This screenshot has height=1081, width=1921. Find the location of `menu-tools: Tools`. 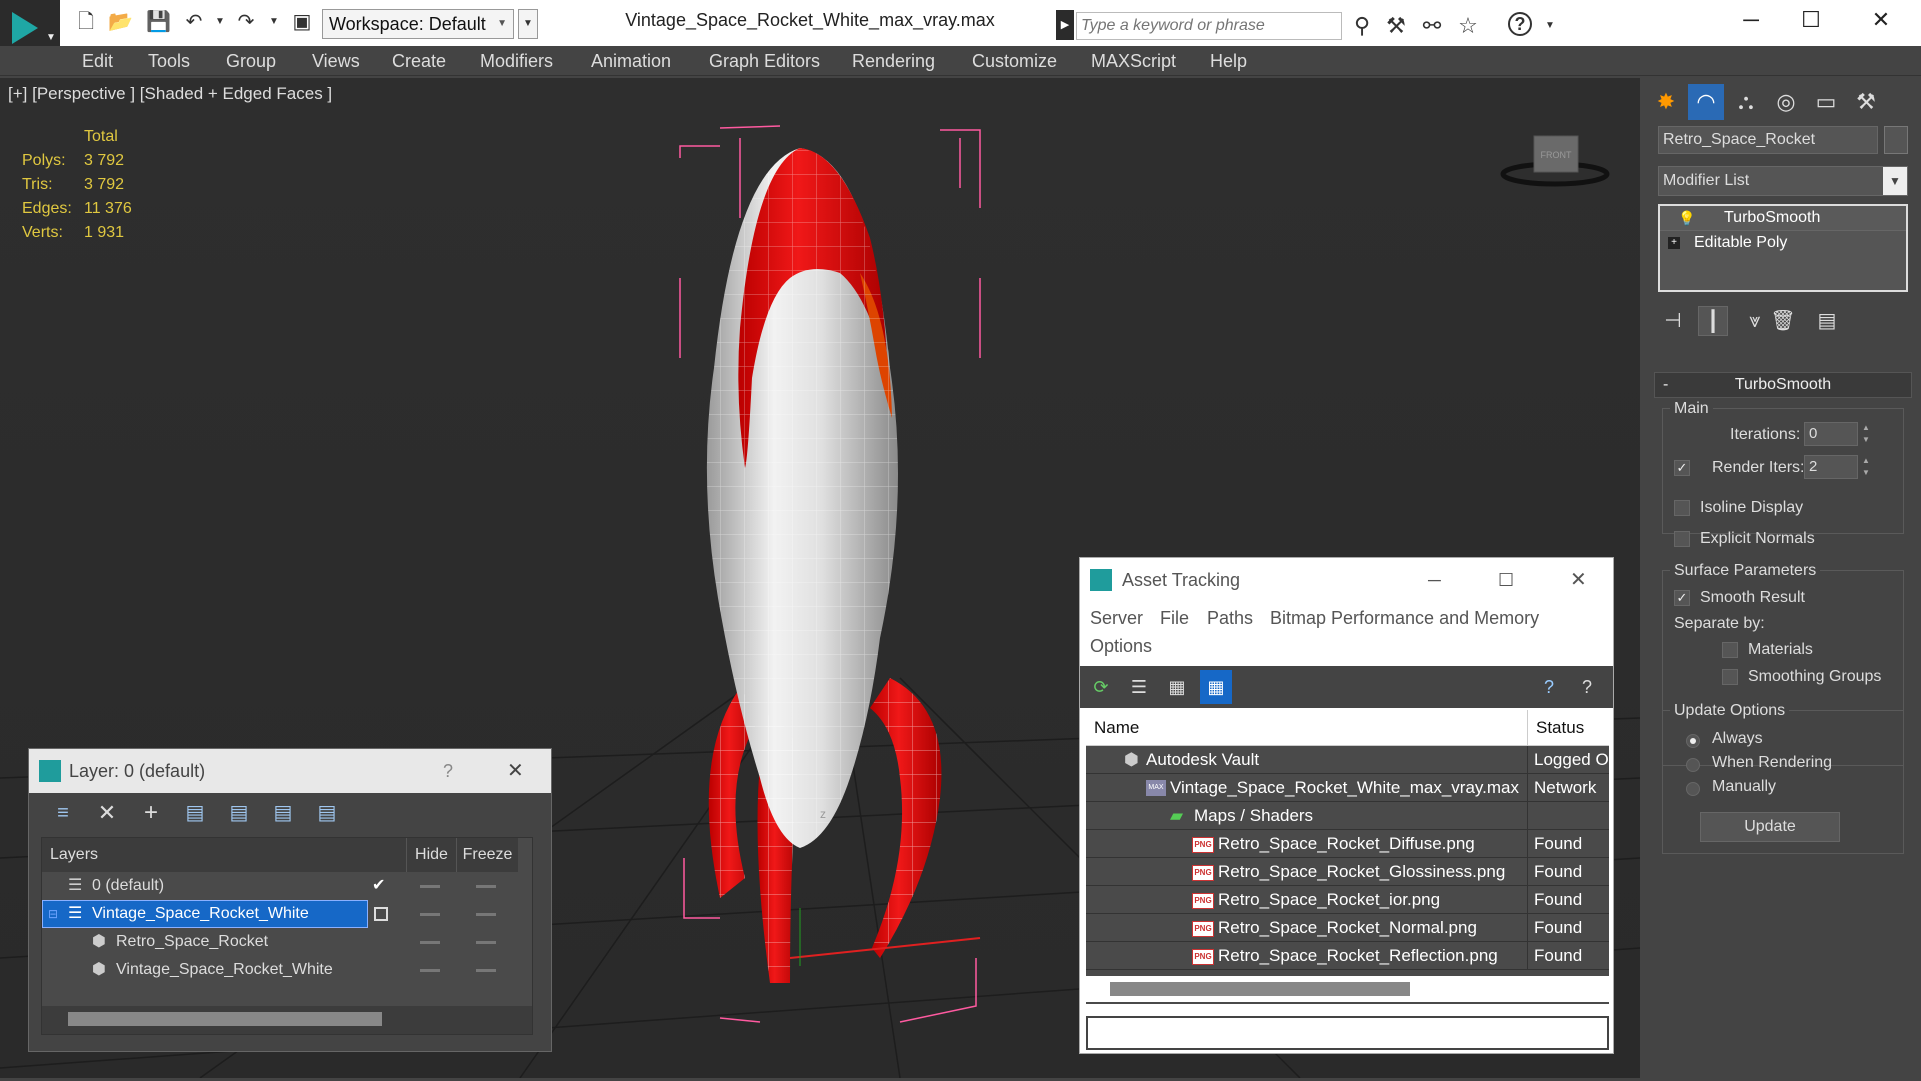

menu-tools: Tools is located at coordinates (169, 61).